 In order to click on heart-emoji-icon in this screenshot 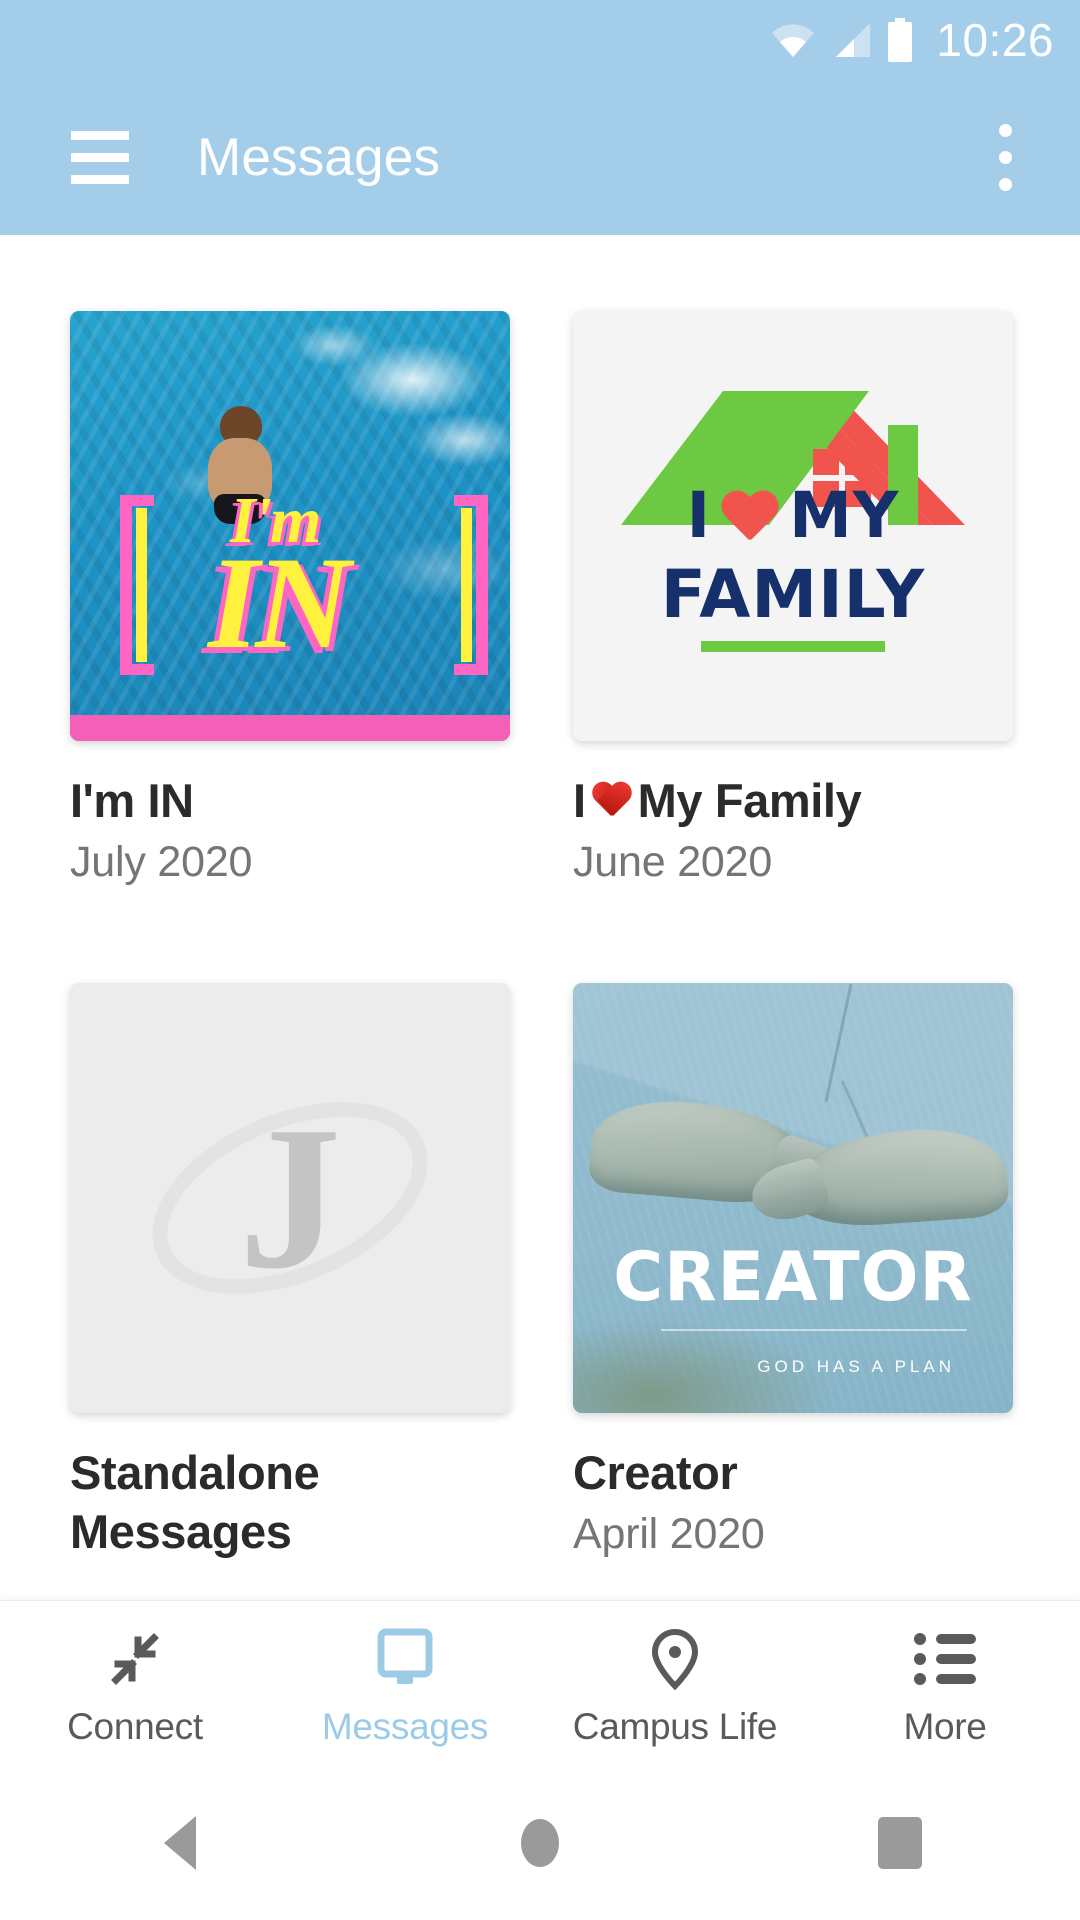, I will do `click(612, 802)`.